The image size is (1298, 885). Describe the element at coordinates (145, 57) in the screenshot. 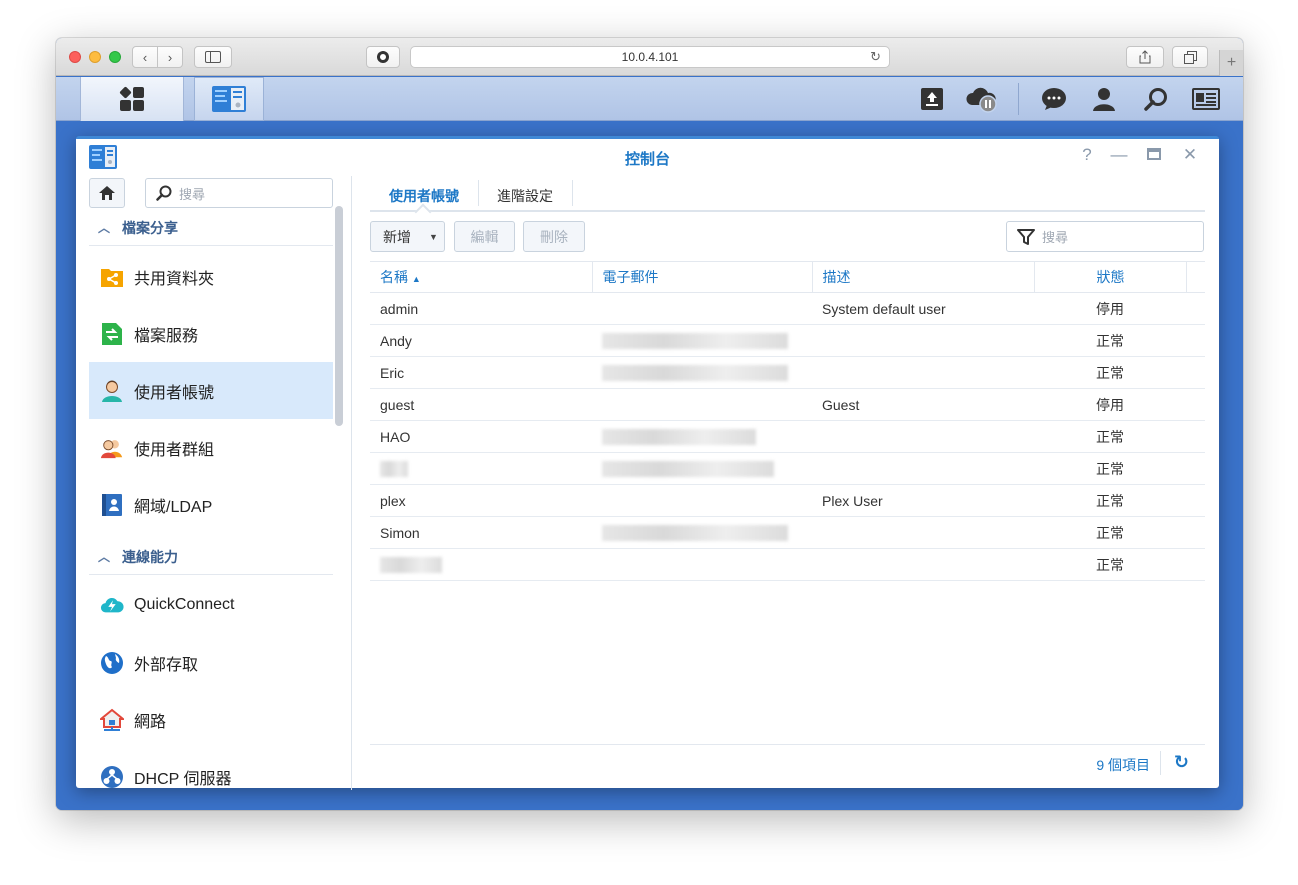

I see `back-button: ‹` at that location.